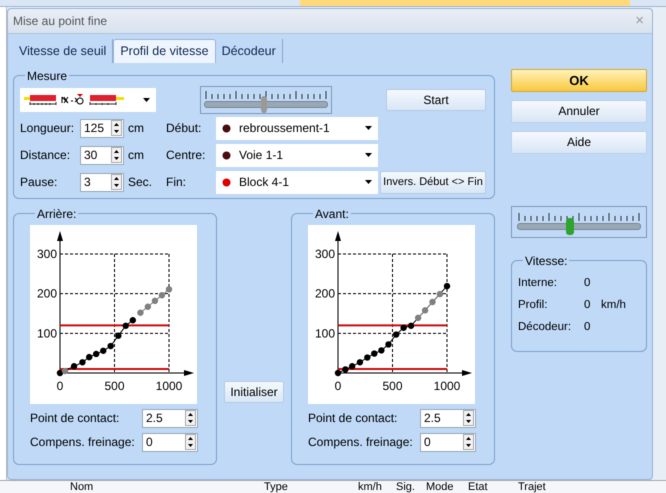 The height and width of the screenshot is (493, 666). Describe the element at coordinates (47, 75) in the screenshot. I see `group-title: Mesure` at that location.